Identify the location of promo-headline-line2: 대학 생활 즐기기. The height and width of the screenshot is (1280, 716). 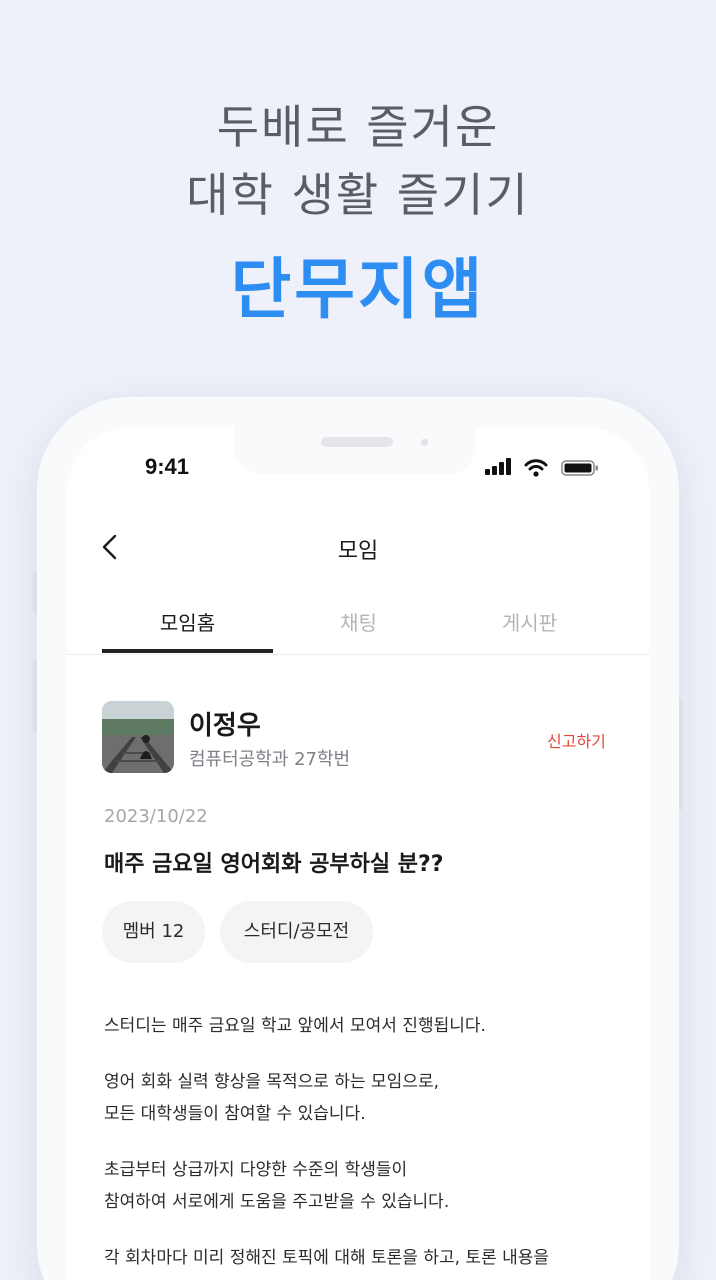
(358, 195).